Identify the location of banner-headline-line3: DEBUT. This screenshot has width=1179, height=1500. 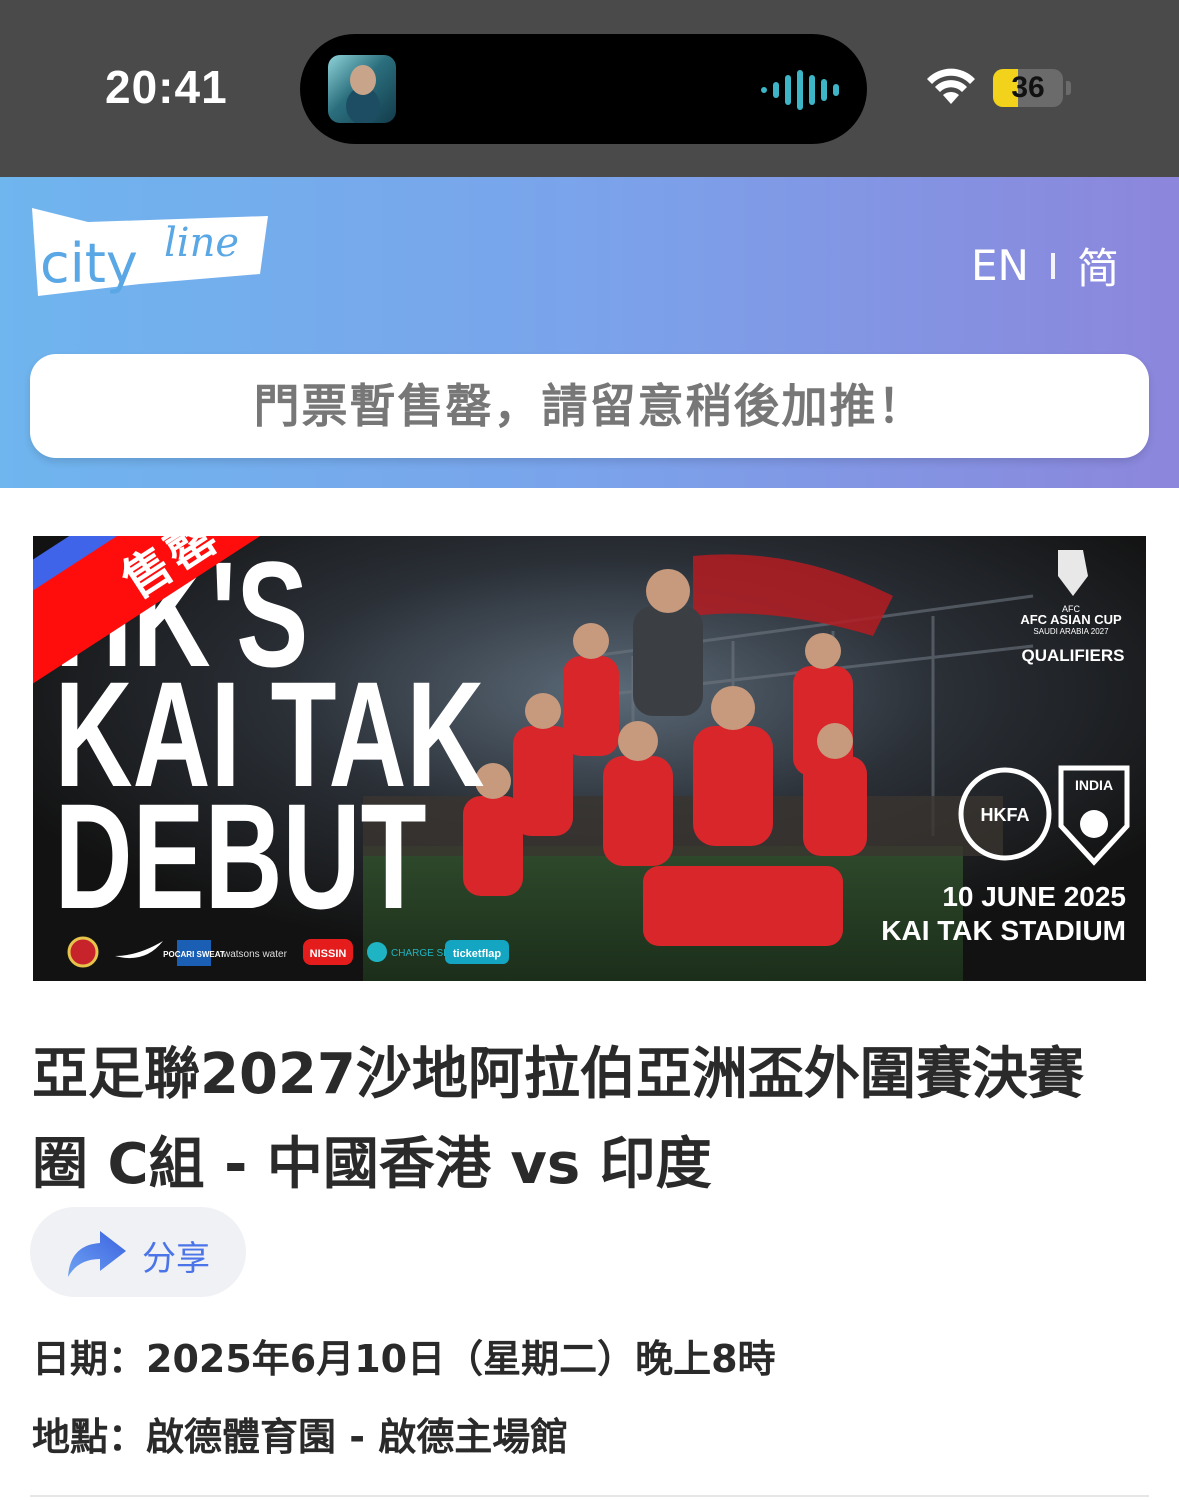
(241, 857).